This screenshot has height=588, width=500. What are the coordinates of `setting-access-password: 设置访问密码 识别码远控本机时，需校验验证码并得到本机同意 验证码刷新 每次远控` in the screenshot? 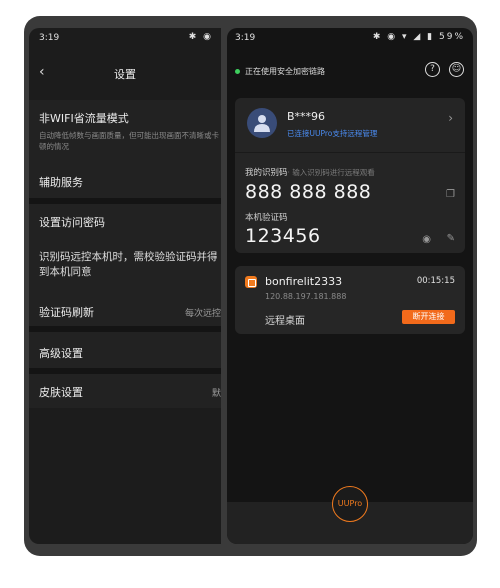 It's located at (125, 265).